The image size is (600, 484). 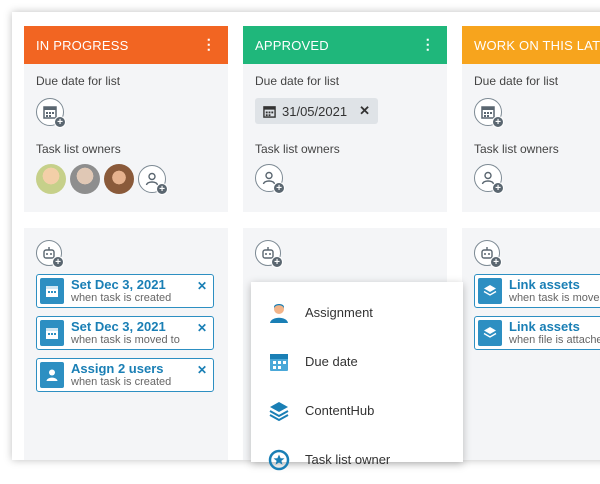 I want to click on automation-rule: Link assets when file is attached, so click(x=537, y=333).